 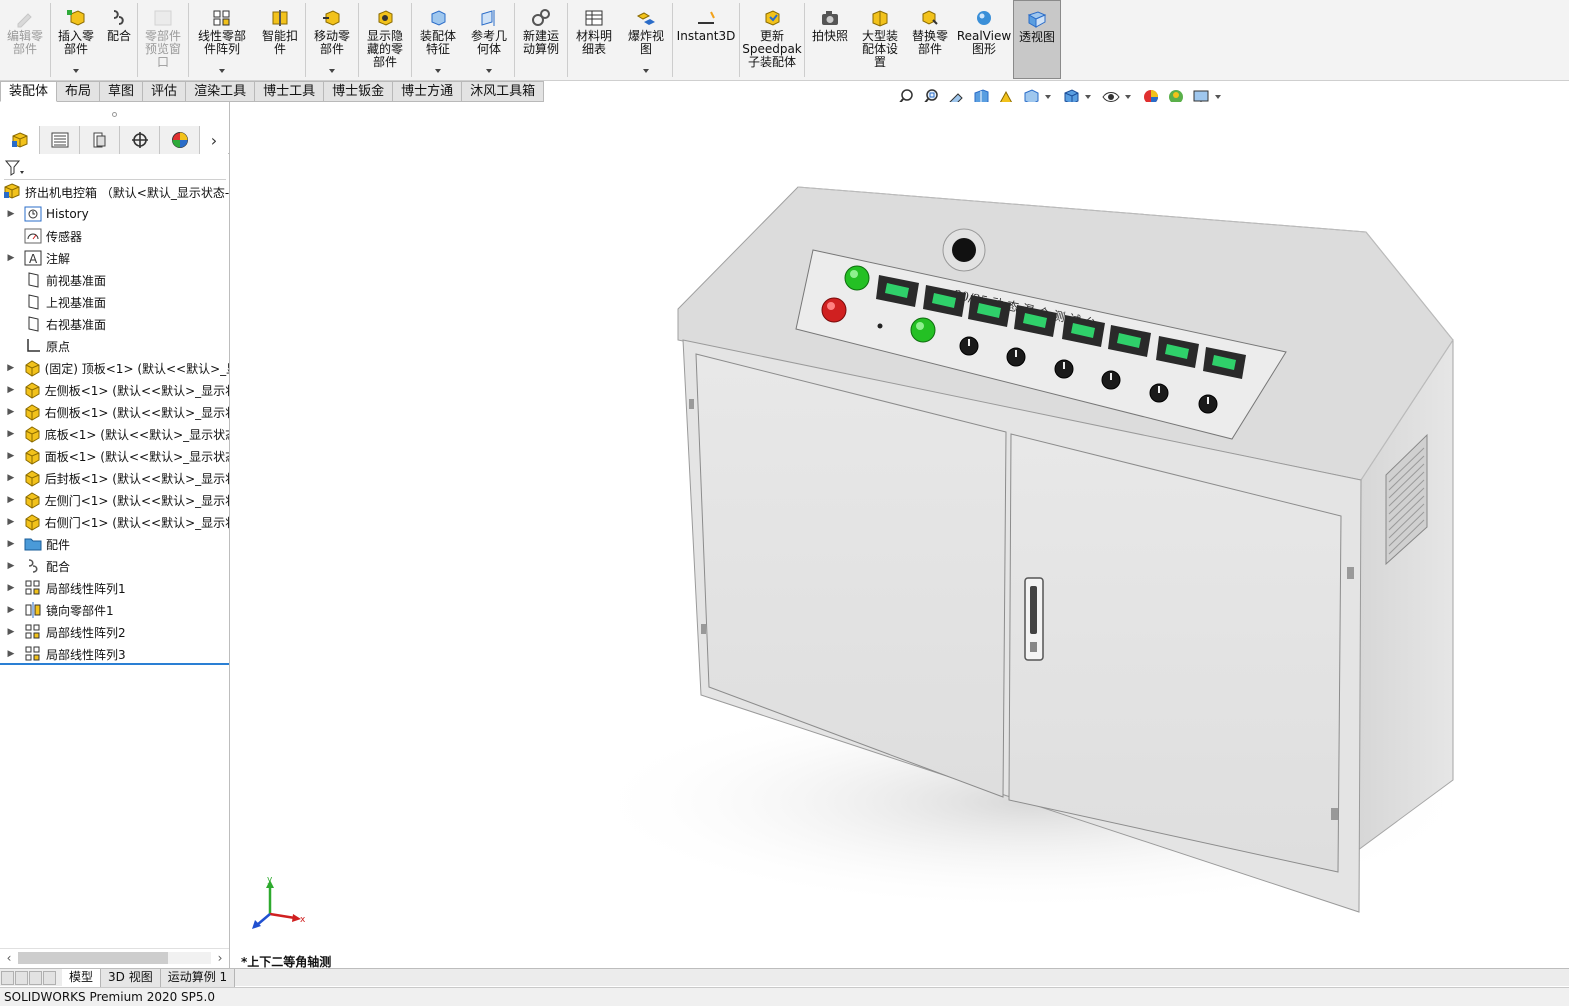 I want to click on tree-item: ▶ 局部线性阵列2, so click(x=114, y=632).